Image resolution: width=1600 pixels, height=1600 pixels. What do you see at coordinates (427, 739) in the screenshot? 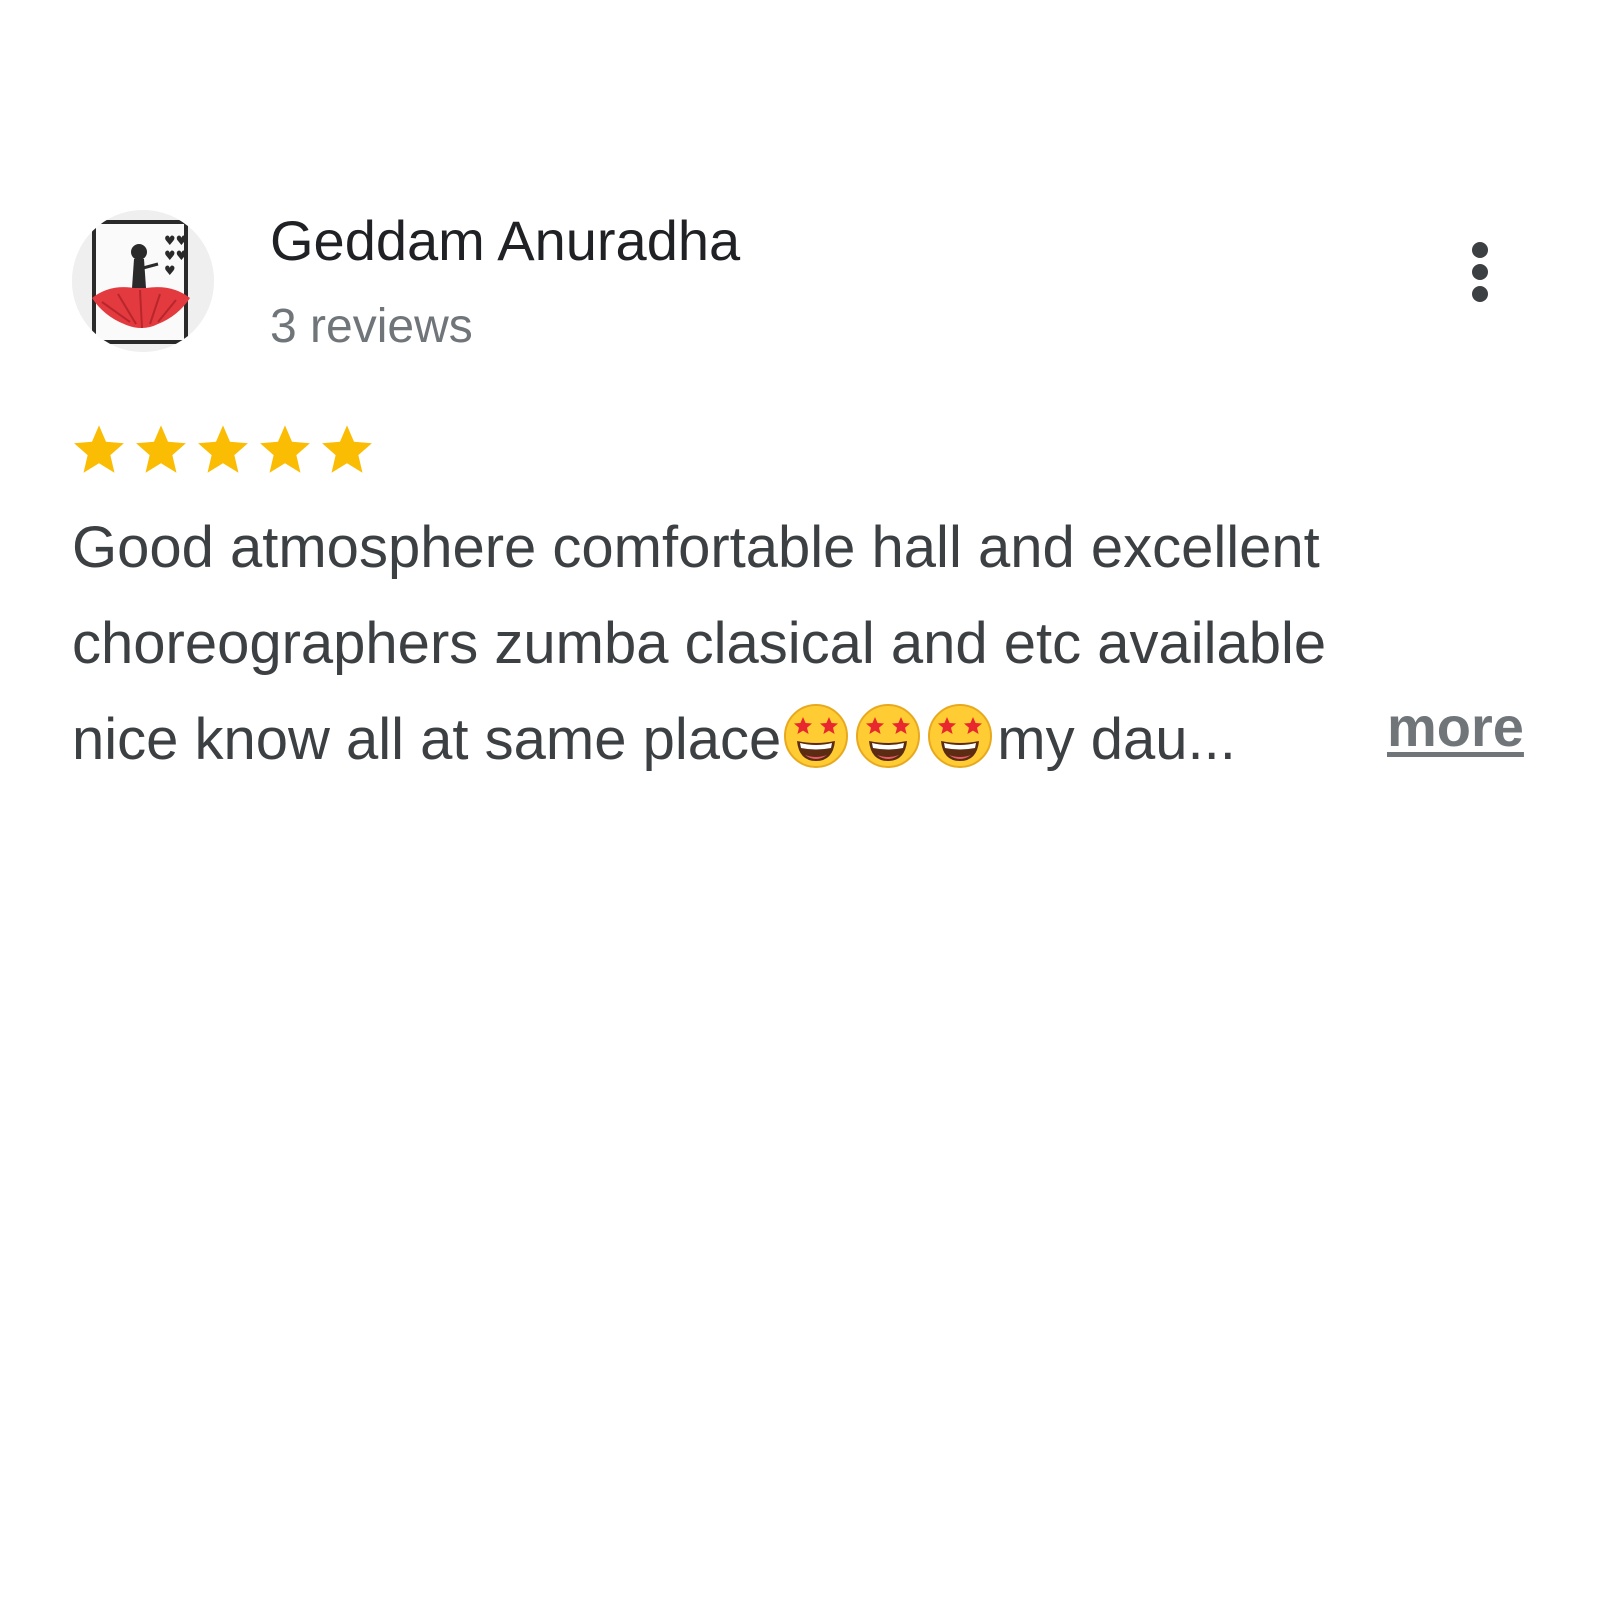
I see `review-text-segment: nice know all at same place` at bounding box center [427, 739].